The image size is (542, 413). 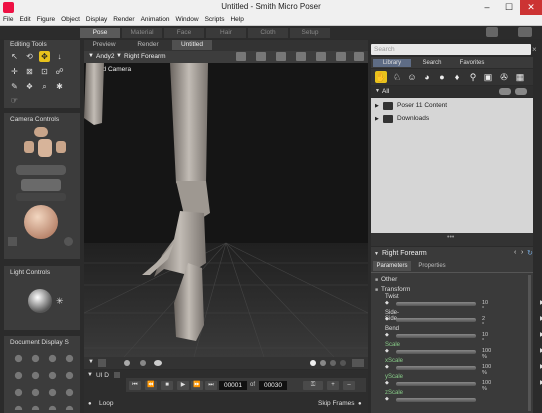 I want to click on light-sphere-icon, so click(x=40, y=301).